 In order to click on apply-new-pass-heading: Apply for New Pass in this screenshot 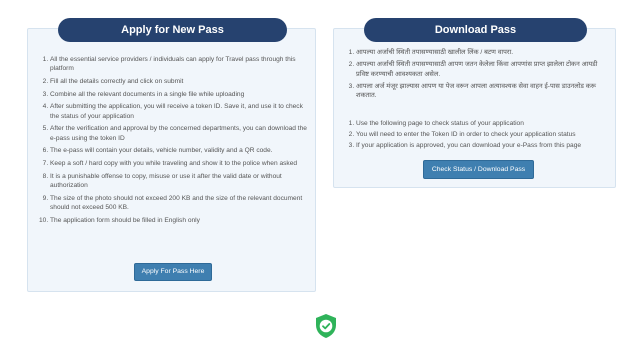, I will do `click(172, 30)`.